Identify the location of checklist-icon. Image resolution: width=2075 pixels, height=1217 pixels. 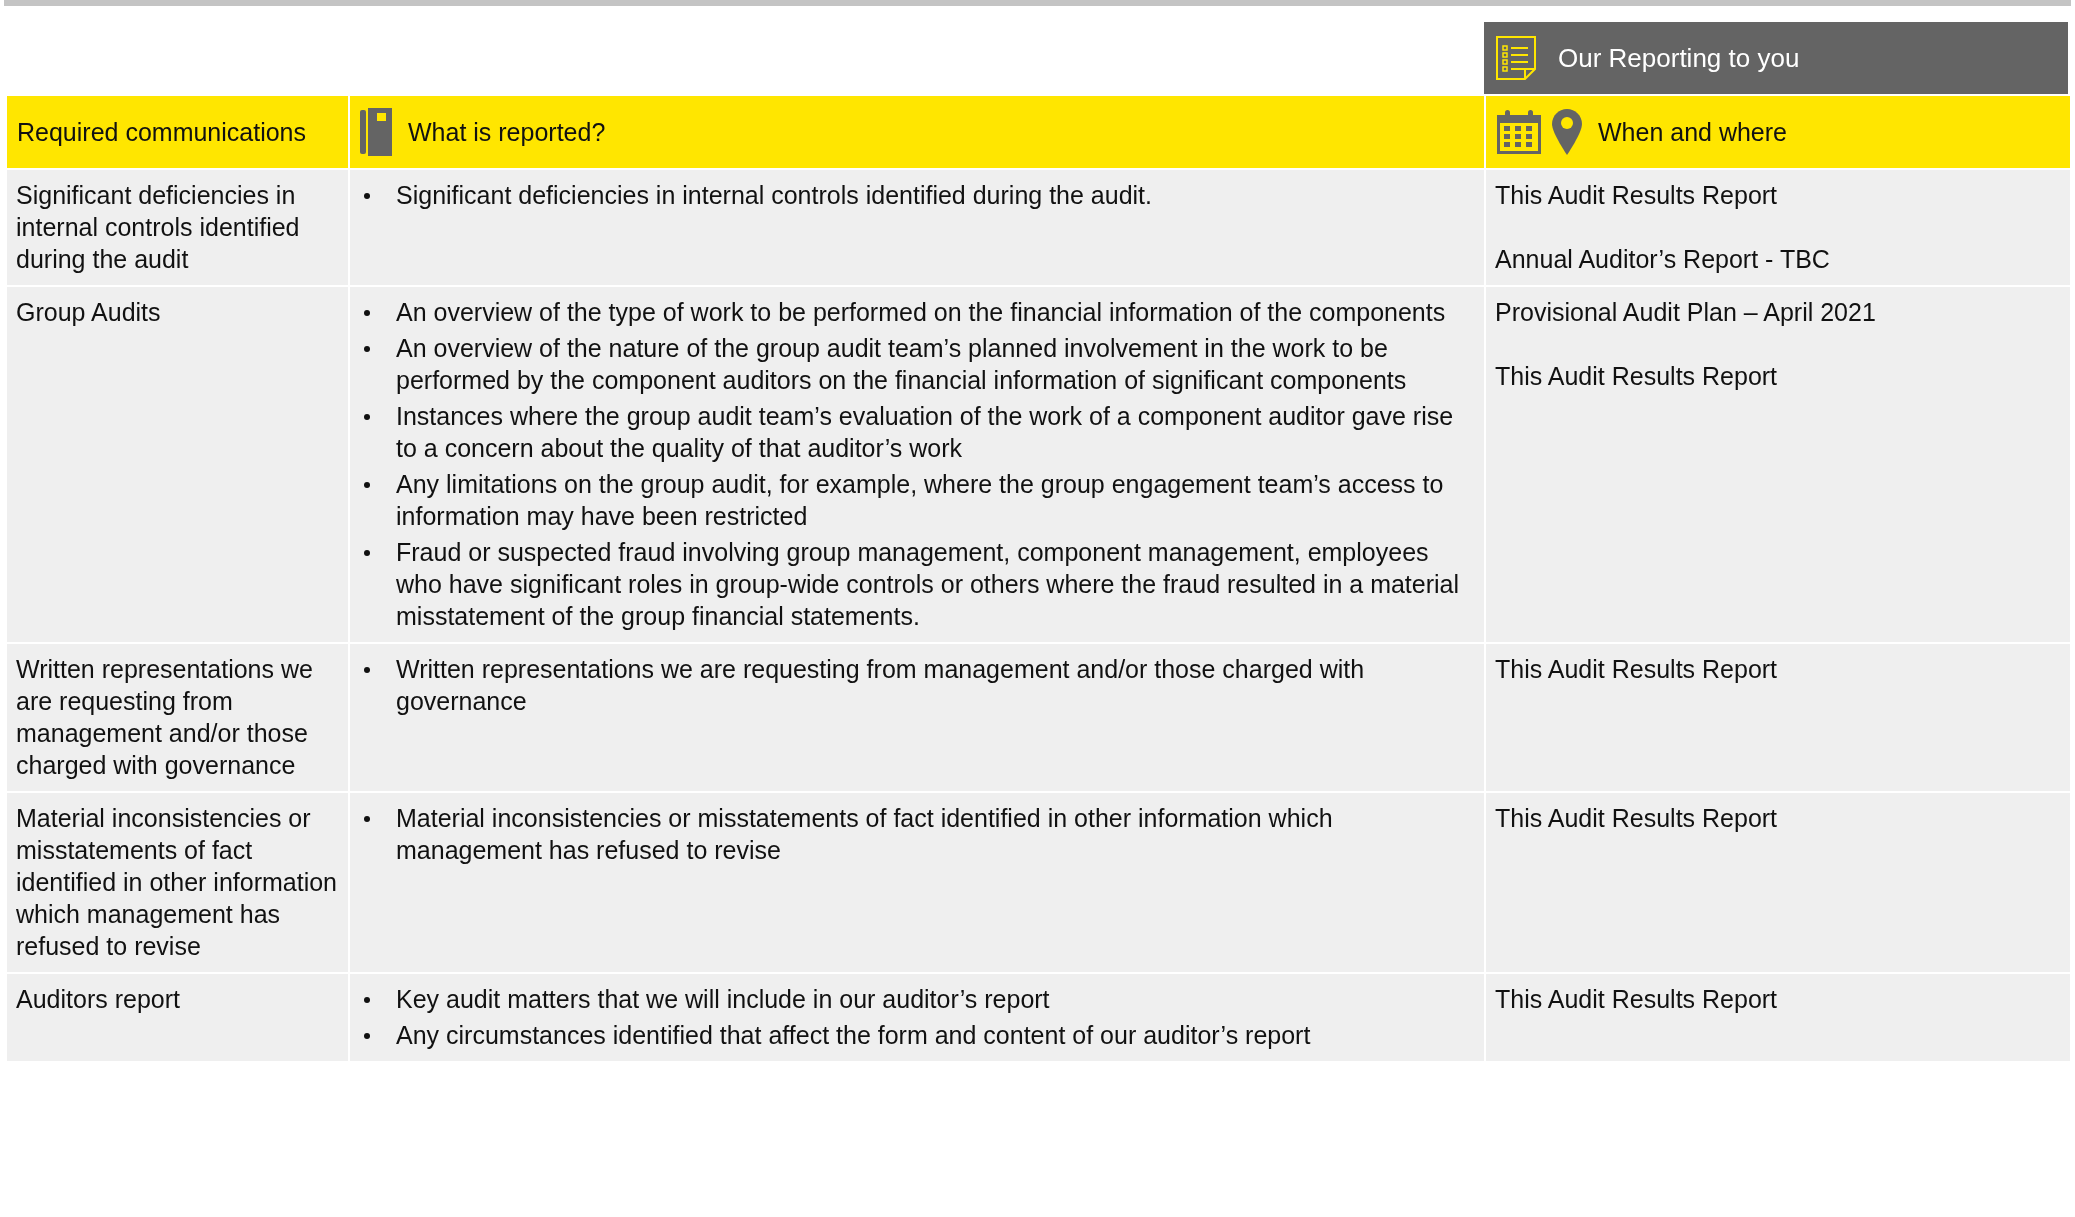
(1516, 58).